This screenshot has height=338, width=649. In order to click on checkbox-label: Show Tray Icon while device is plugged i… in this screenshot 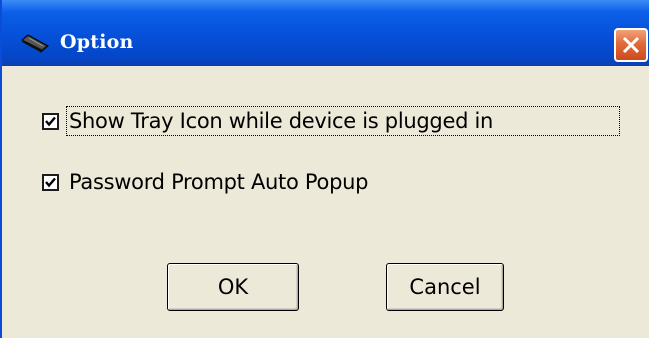, I will do `click(281, 121)`.